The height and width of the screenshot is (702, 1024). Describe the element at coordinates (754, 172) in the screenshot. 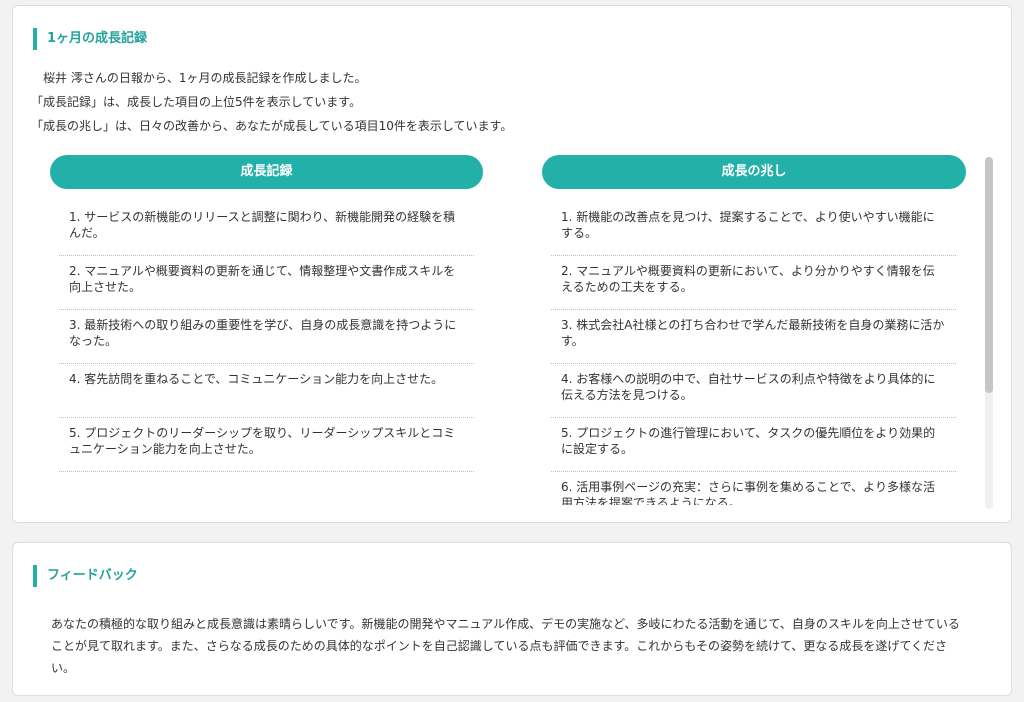

I see `growth-signs-header: 成長の兆し` at that location.